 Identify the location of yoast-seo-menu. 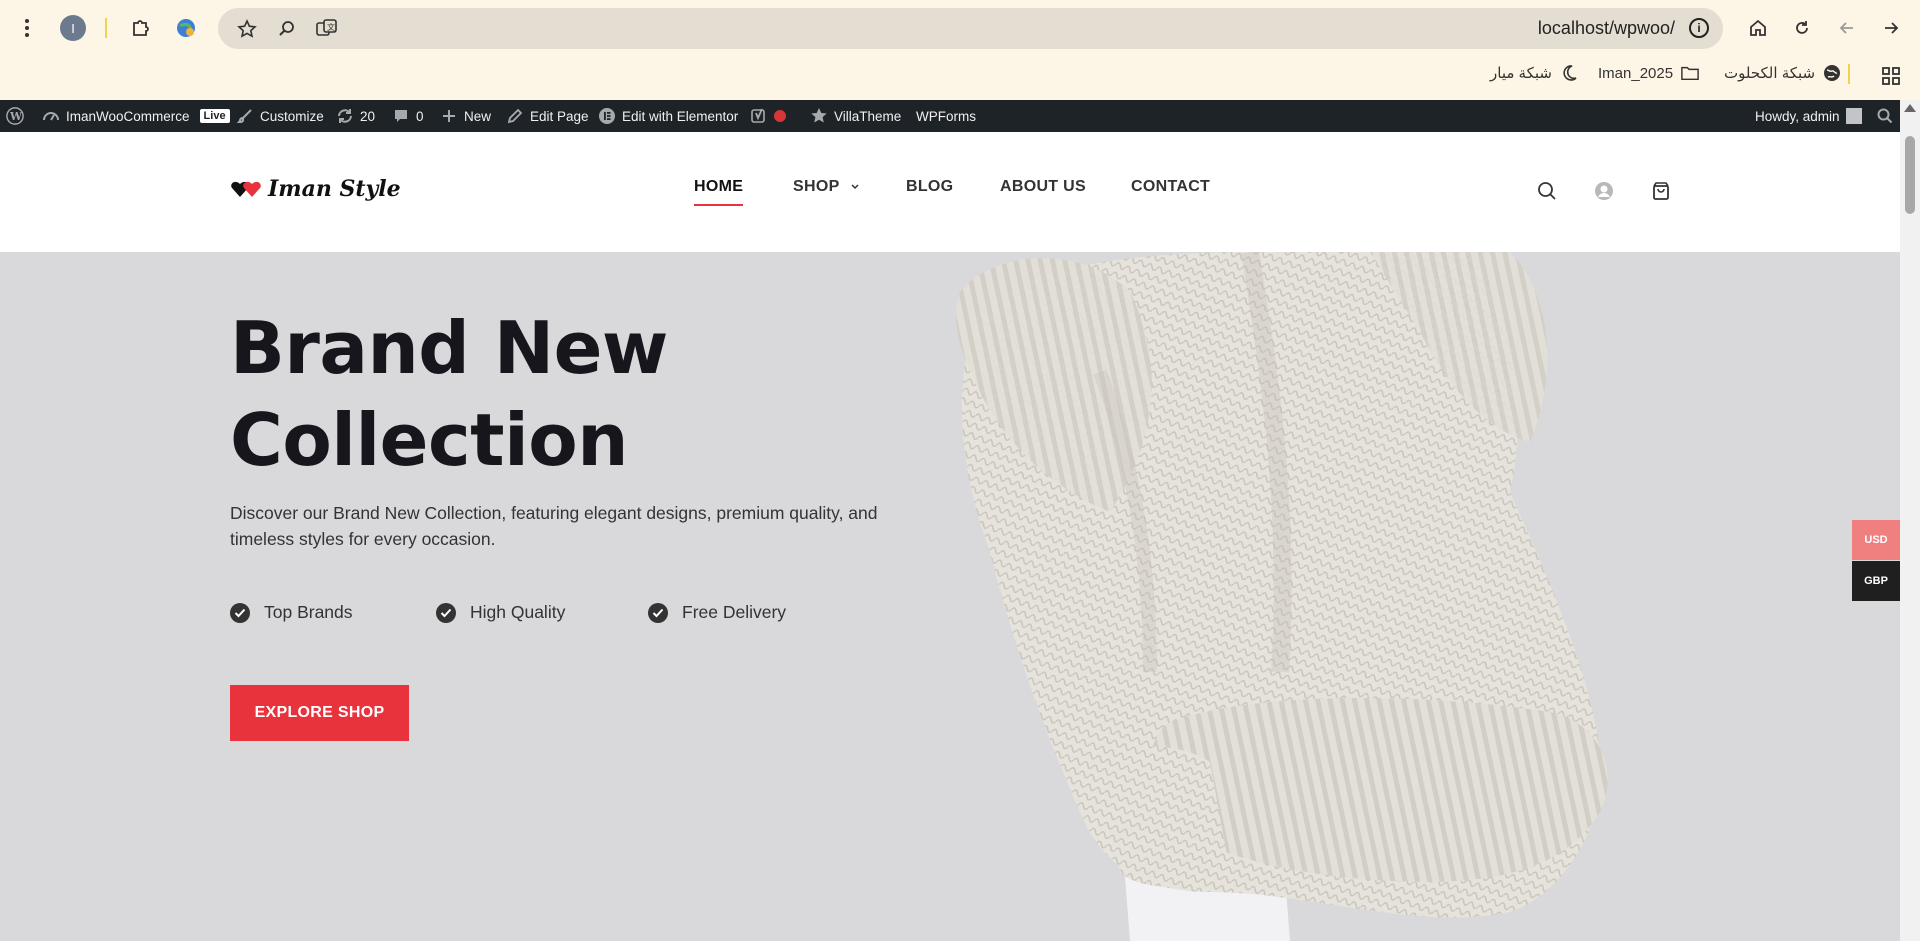
(768, 116).